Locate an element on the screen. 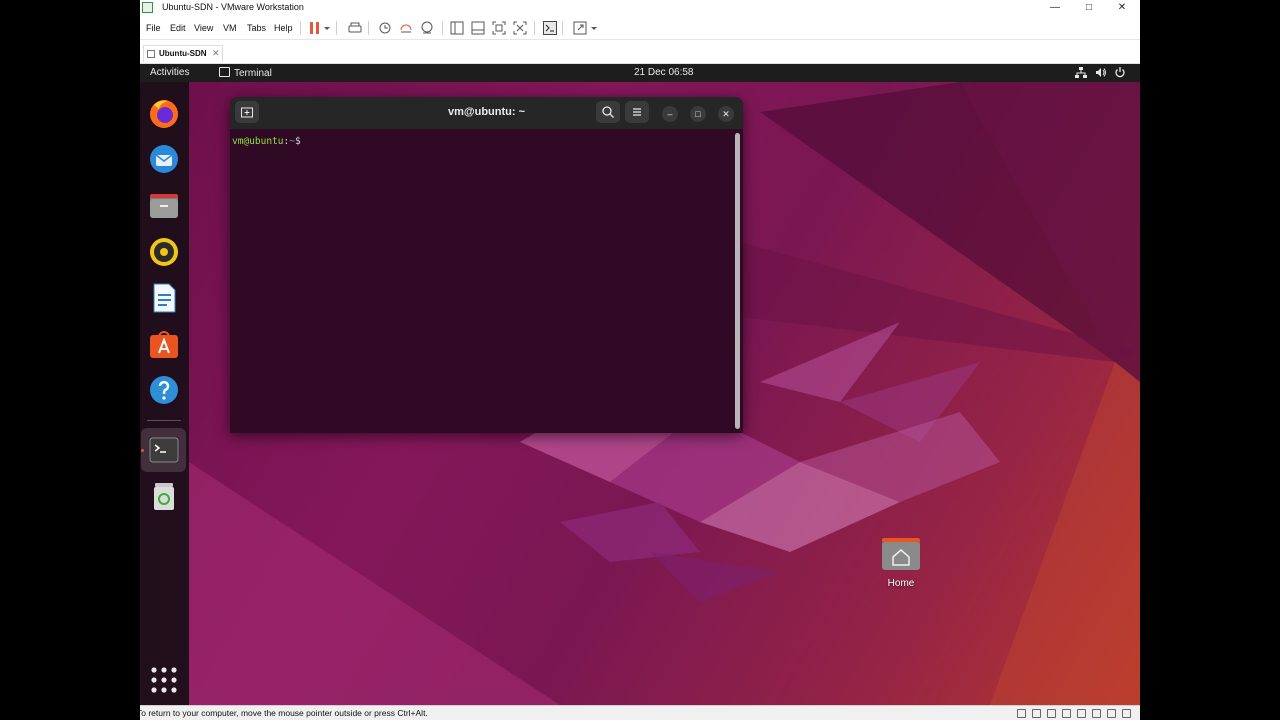  volume-icon is located at coordinates (1101, 72).